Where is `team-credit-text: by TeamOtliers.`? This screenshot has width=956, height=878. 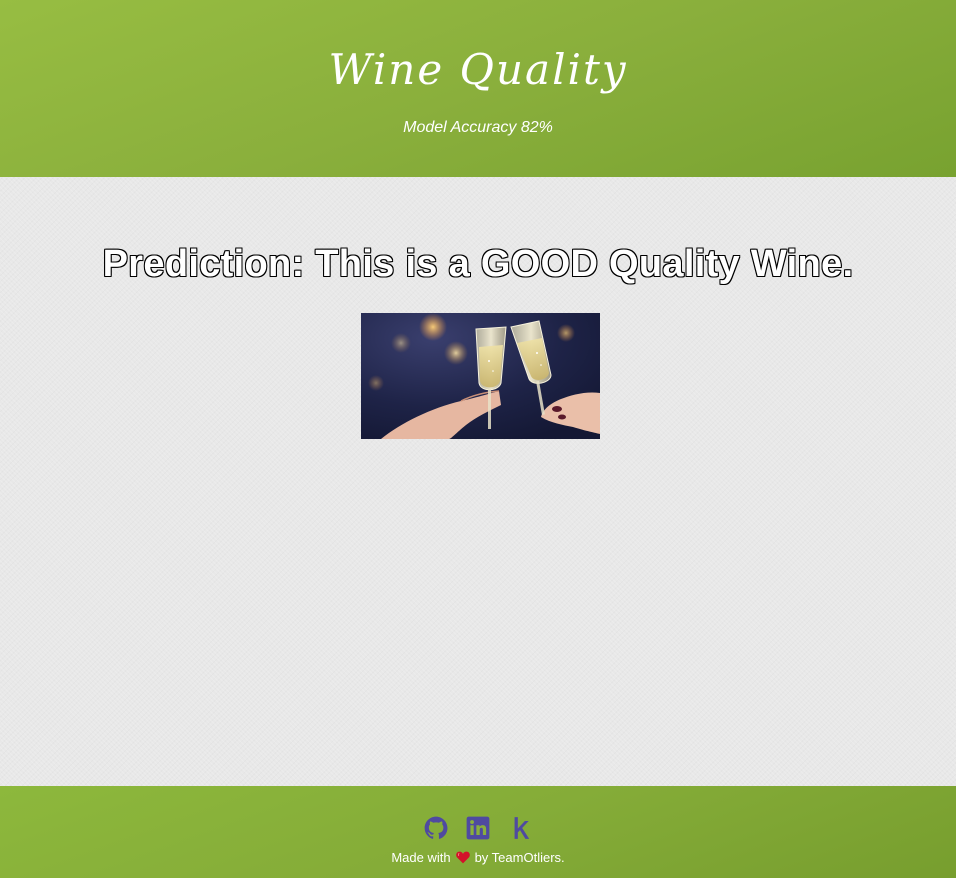
team-credit-text: by TeamOtliers. is located at coordinates (519, 857).